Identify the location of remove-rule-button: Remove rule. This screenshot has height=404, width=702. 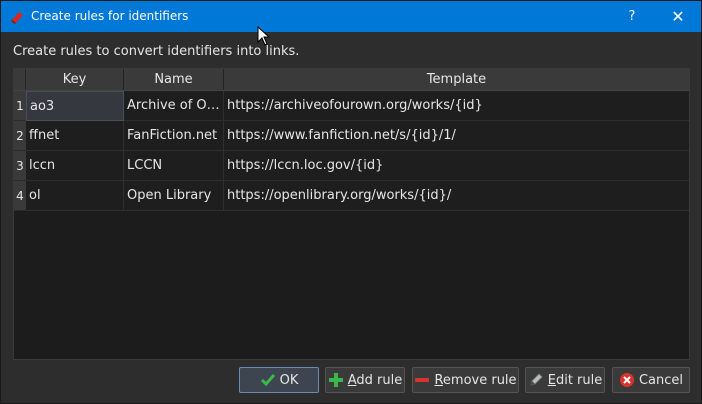
(465, 380).